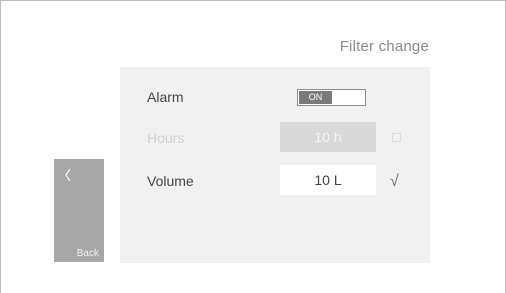 This screenshot has width=506, height=293. I want to click on hours-label: Hours, so click(166, 138).